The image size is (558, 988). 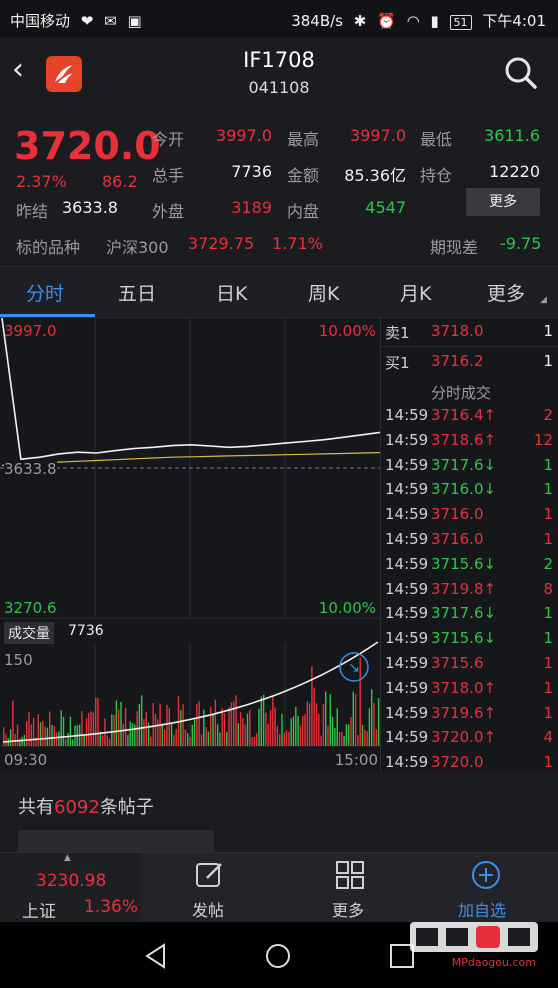 I want to click on trade-row: 14:59 3716.0↓ 1, so click(x=469, y=492).